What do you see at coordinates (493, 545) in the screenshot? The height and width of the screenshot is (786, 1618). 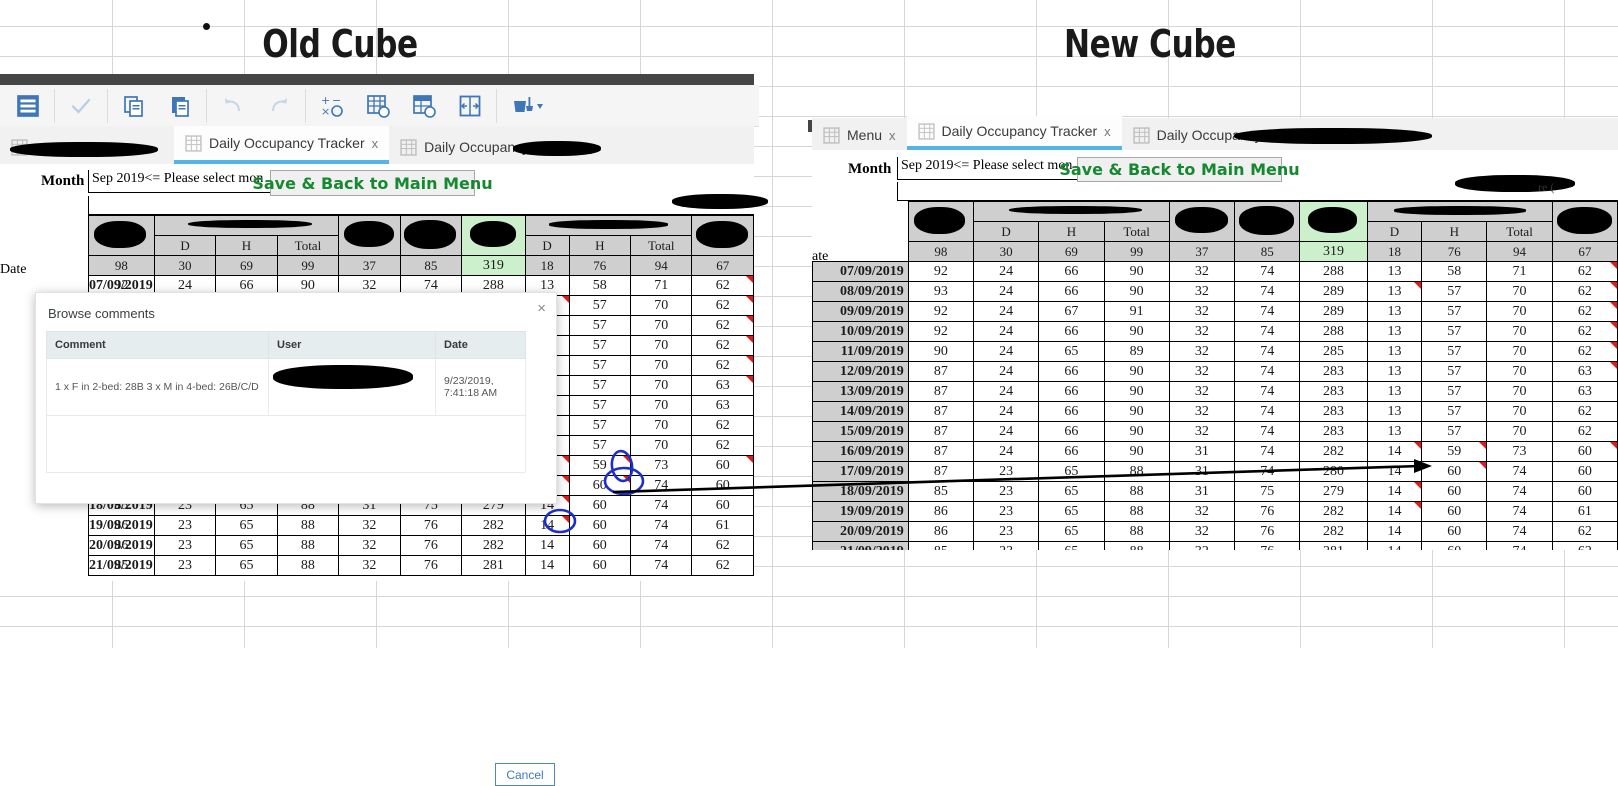 I see `data-cell: 282` at bounding box center [493, 545].